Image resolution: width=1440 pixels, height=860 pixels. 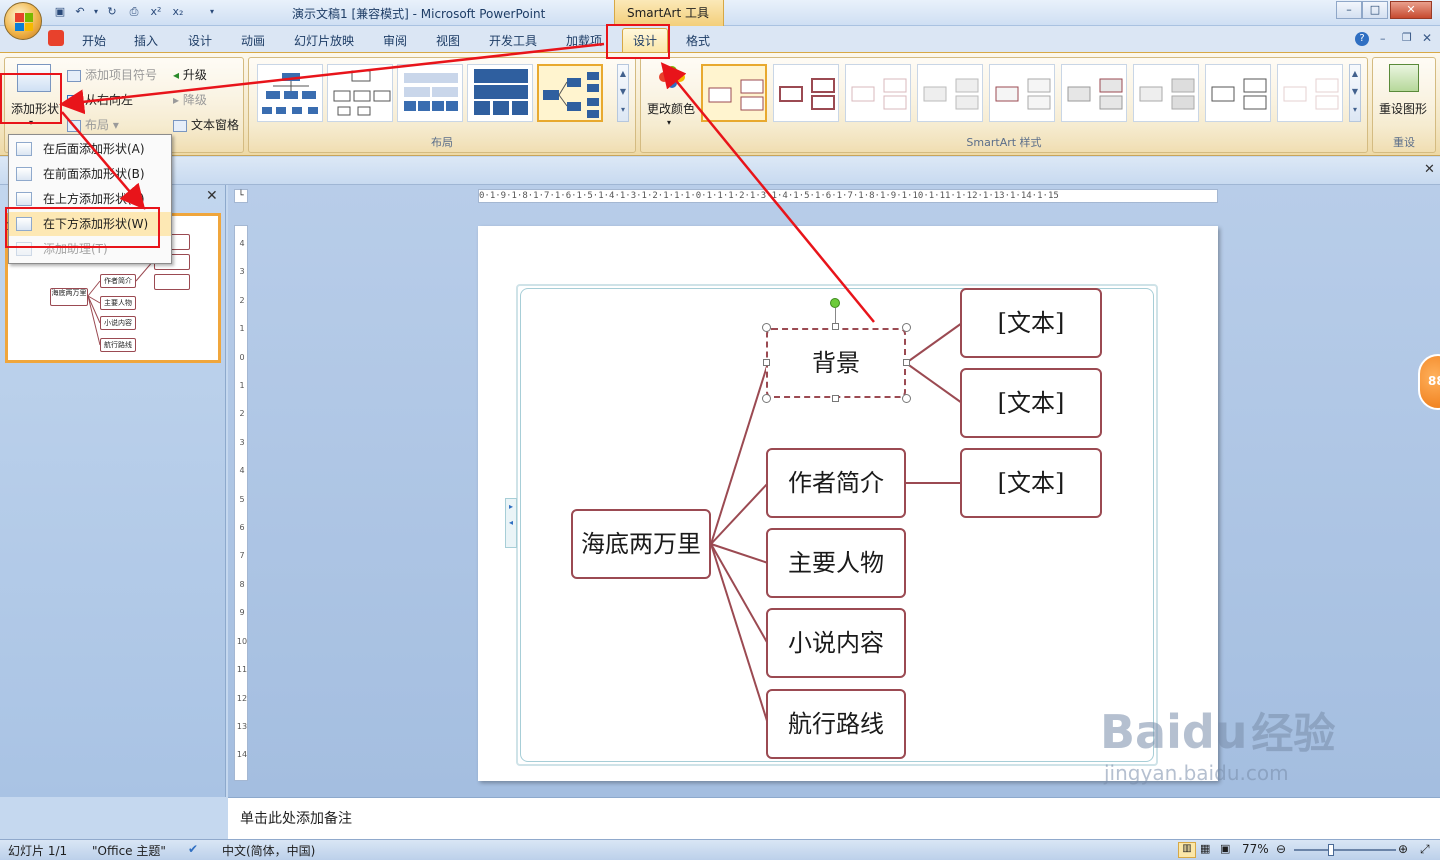 I want to click on rotation-handle, so click(x=835, y=303).